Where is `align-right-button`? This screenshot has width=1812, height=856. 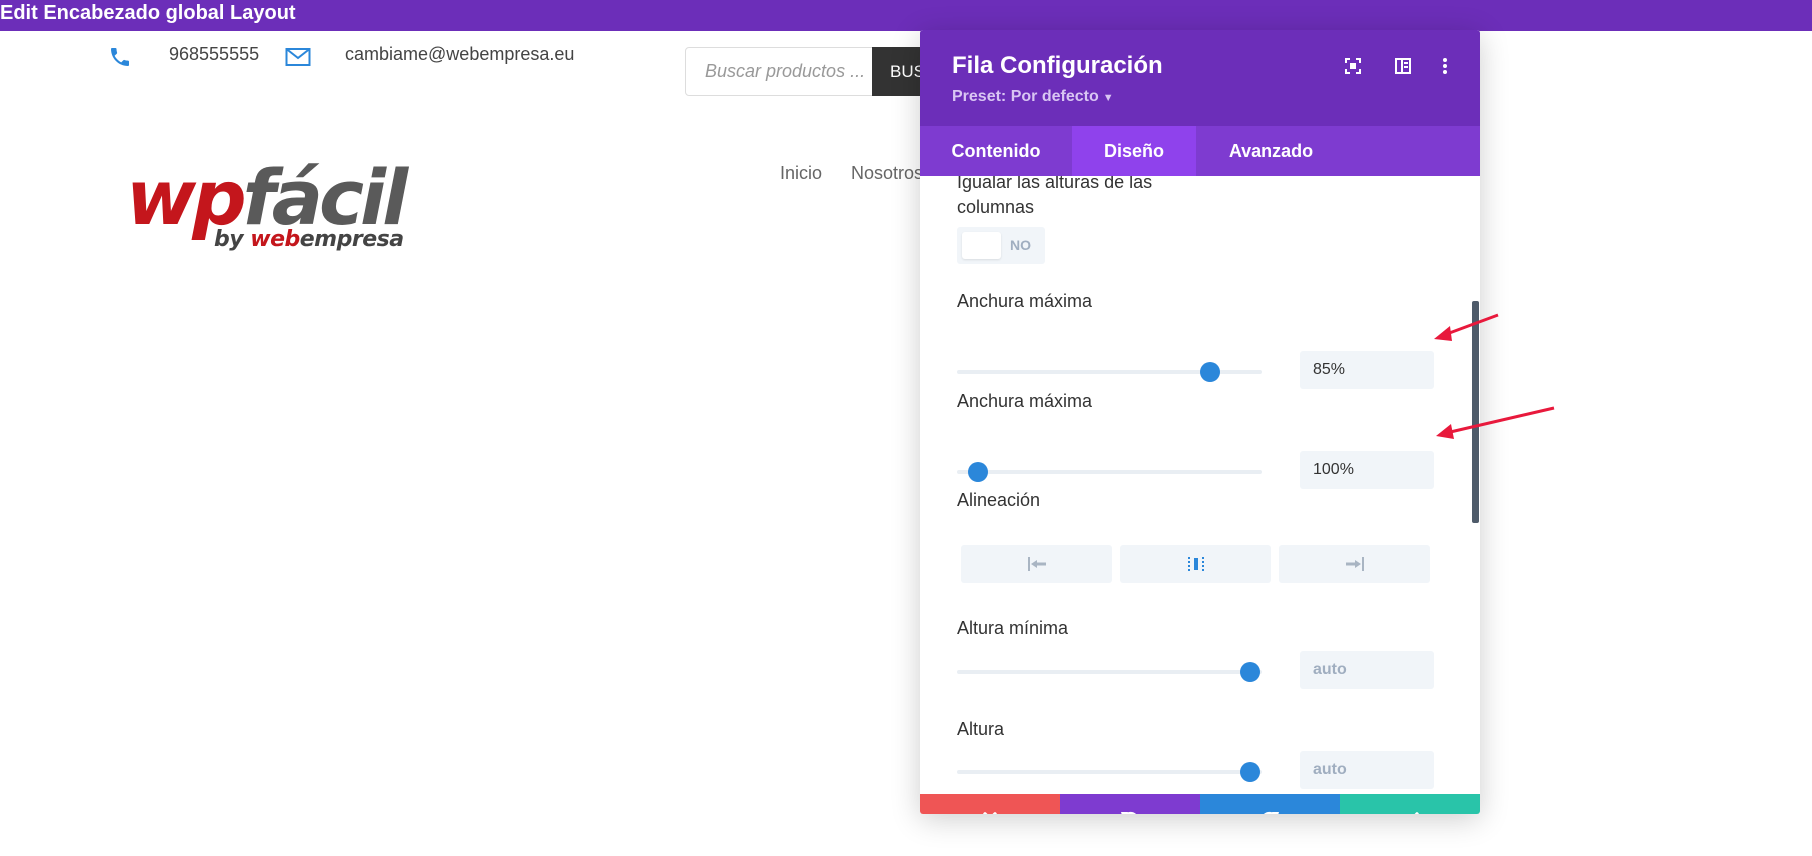 align-right-button is located at coordinates (1354, 564).